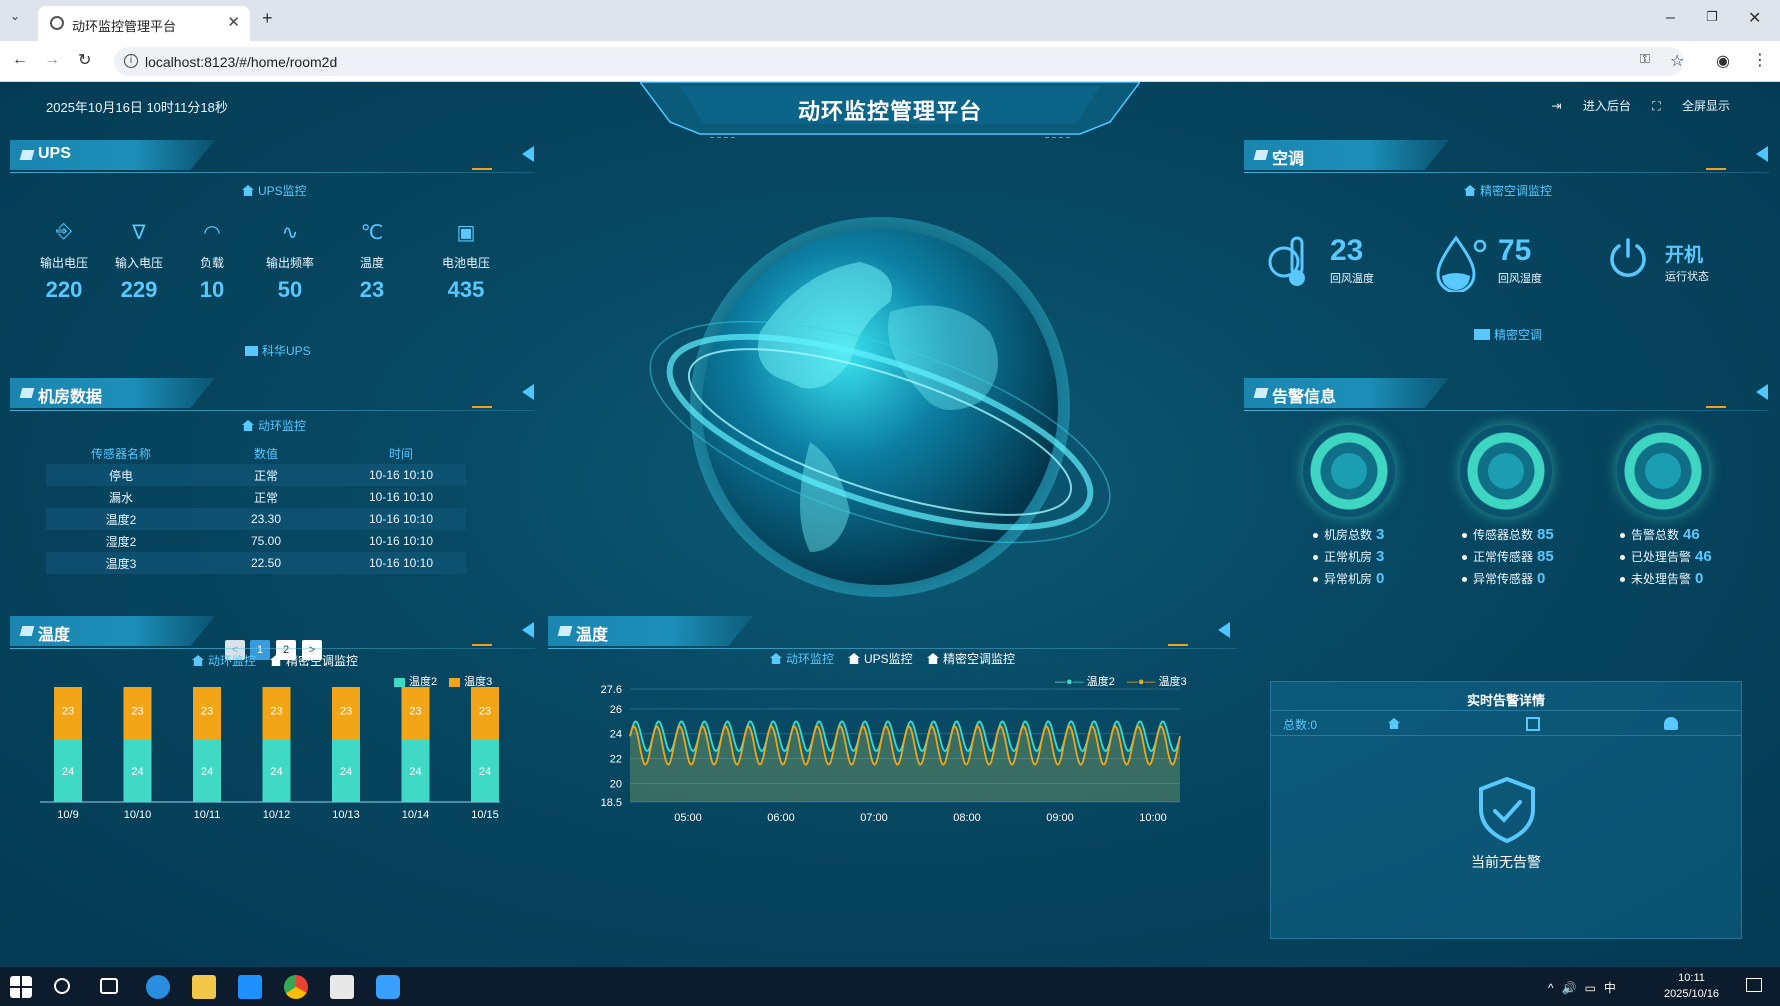 This screenshot has height=1006, width=1780. What do you see at coordinates (1348, 557) in the screenshot?
I see `stat-room-normal: 正常机房 3` at bounding box center [1348, 557].